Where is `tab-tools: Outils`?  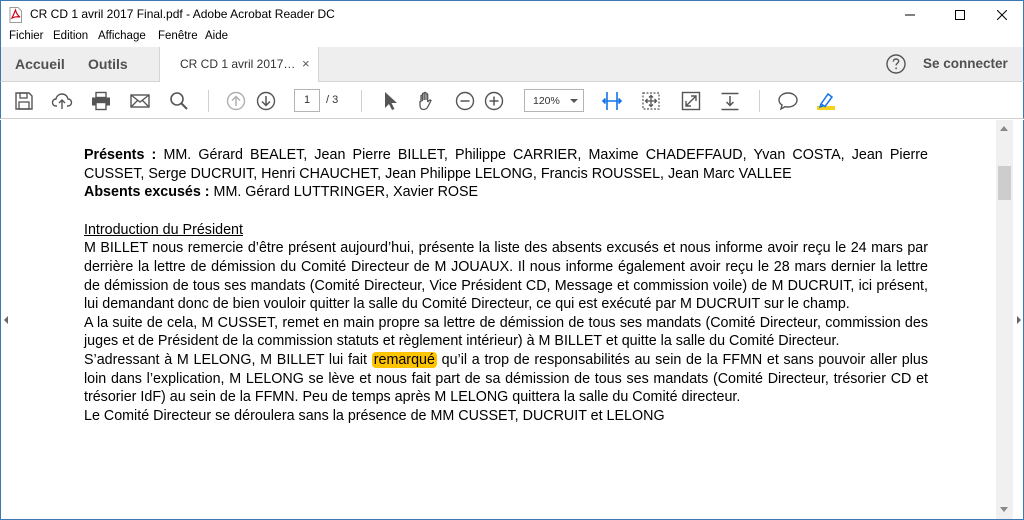 tab-tools: Outils is located at coordinates (108, 64).